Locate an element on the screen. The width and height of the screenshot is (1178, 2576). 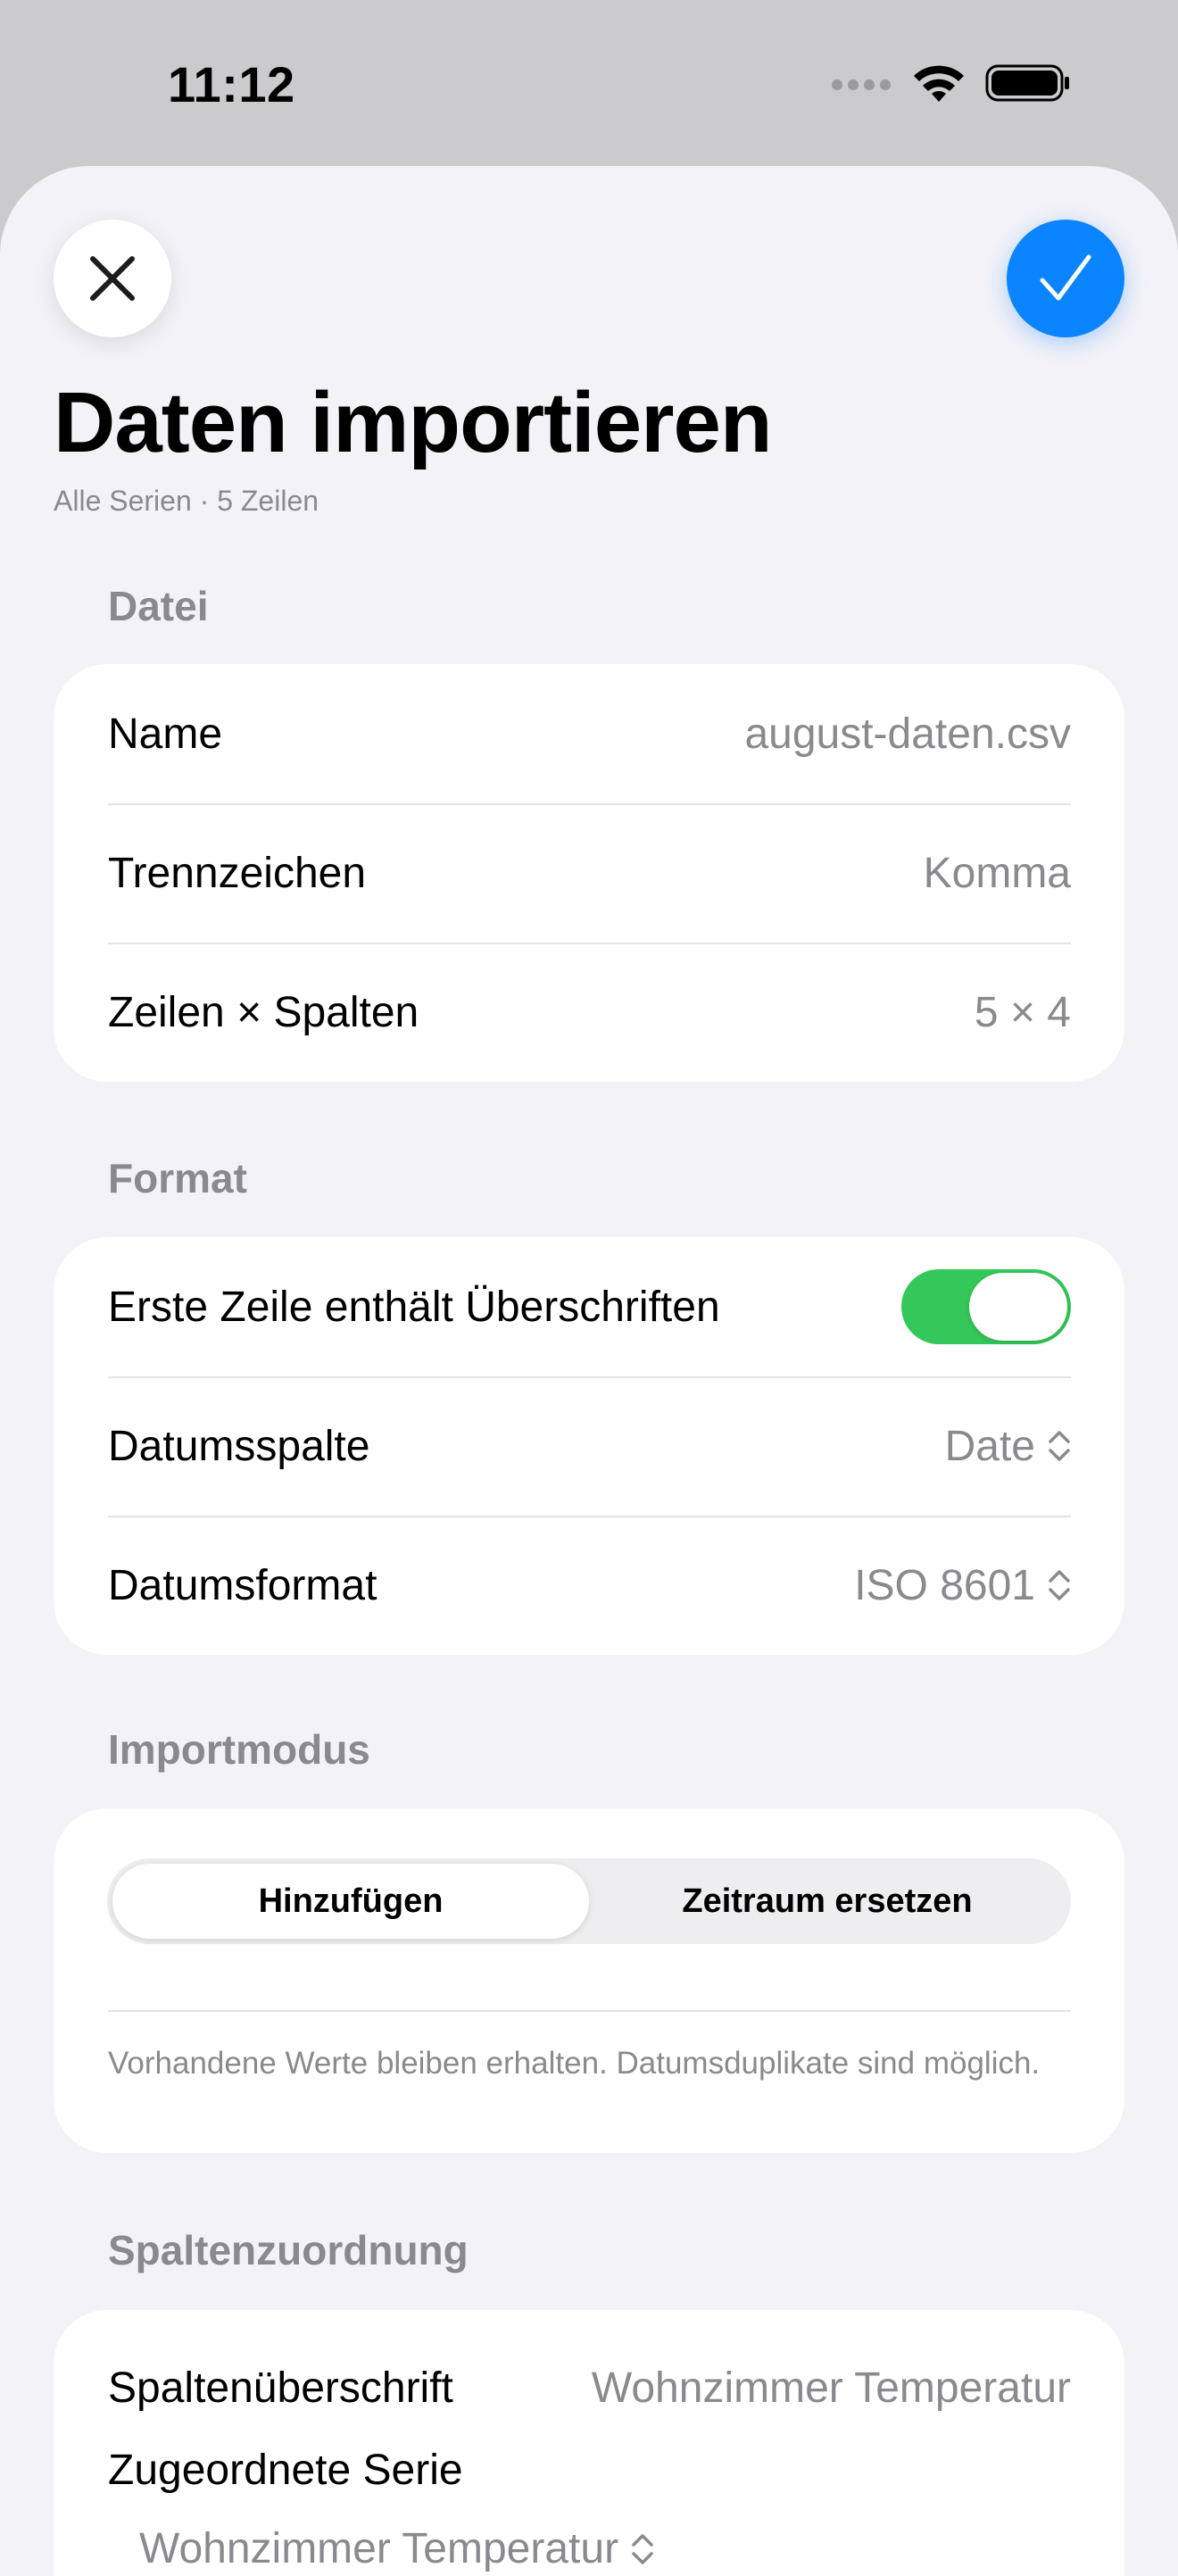
row-label: Zeilen × Spalten is located at coordinates (263, 1012).